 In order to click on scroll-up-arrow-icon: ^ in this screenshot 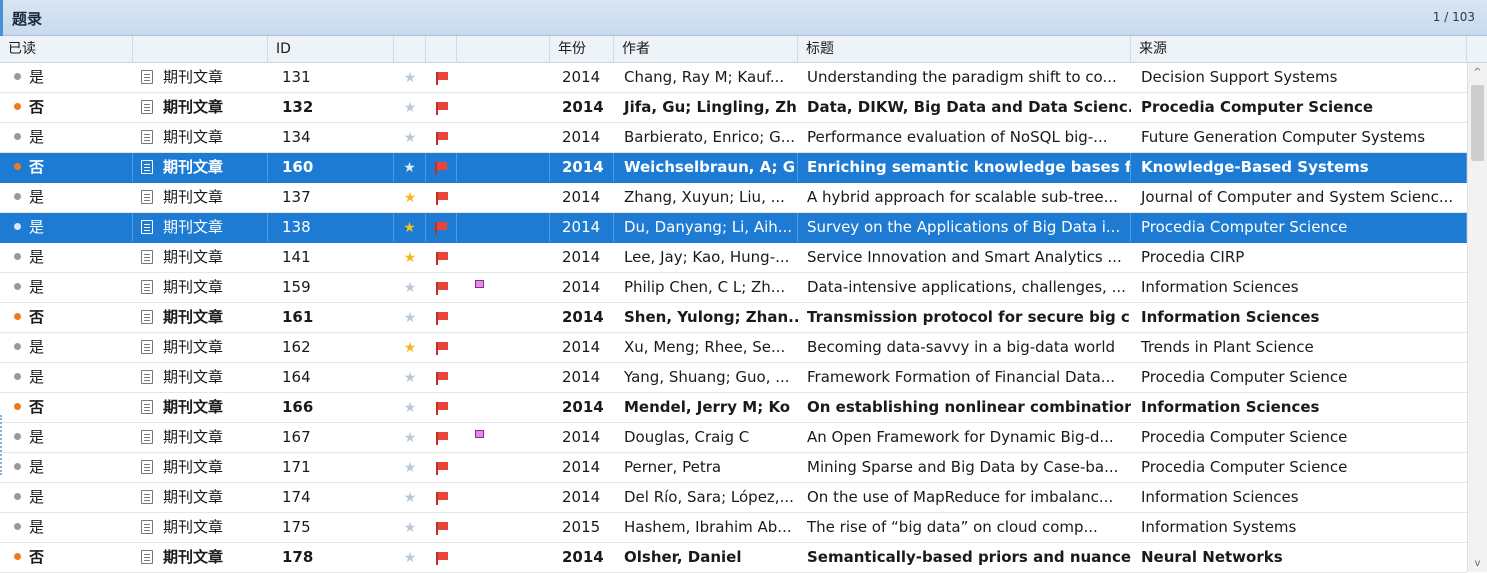, I will do `click(1477, 73)`.